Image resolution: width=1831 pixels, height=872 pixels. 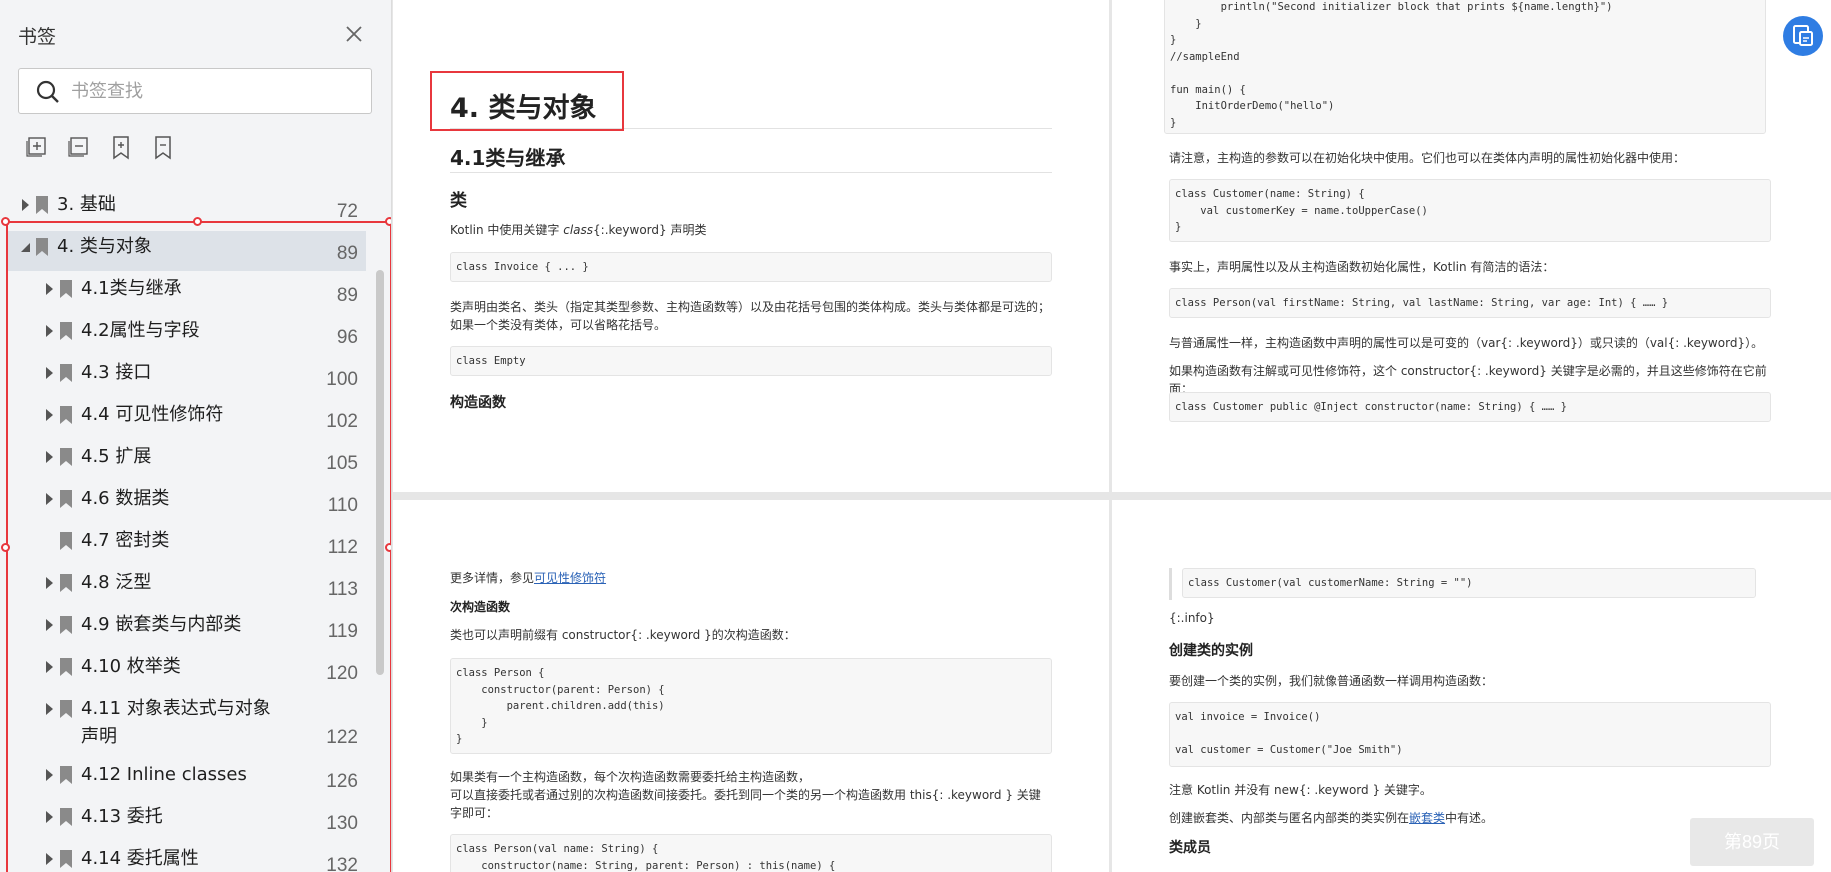 I want to click on bookmark-label: 4.11 对象表达式与对象声明, so click(x=176, y=722).